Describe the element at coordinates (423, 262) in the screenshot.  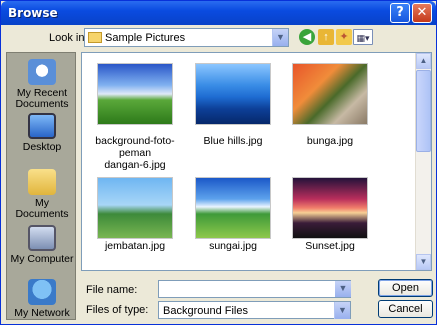
I see `scroll-down-icon: ▼` at that location.